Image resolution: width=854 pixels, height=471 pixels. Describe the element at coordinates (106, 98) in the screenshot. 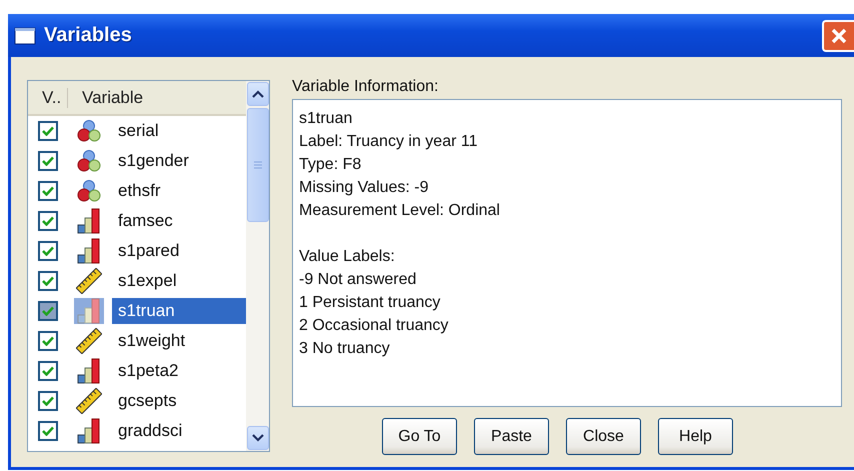

I see `column-header: Variable` at that location.